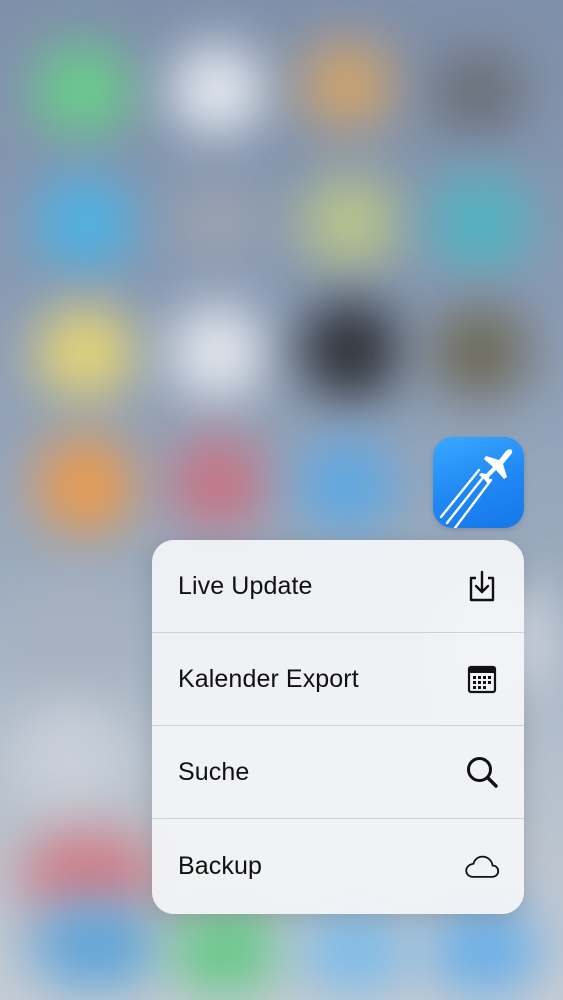  I want to click on quick-action-backup: Backup, so click(338, 866).